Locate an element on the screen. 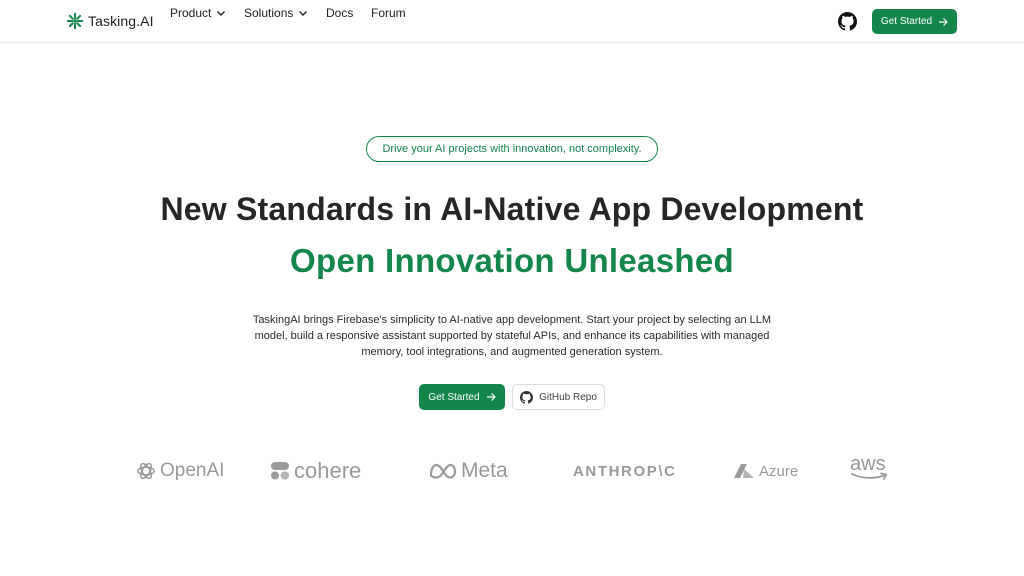 Image resolution: width=1024 pixels, height=576 pixels. button-label: GitHub Repo is located at coordinates (568, 397).